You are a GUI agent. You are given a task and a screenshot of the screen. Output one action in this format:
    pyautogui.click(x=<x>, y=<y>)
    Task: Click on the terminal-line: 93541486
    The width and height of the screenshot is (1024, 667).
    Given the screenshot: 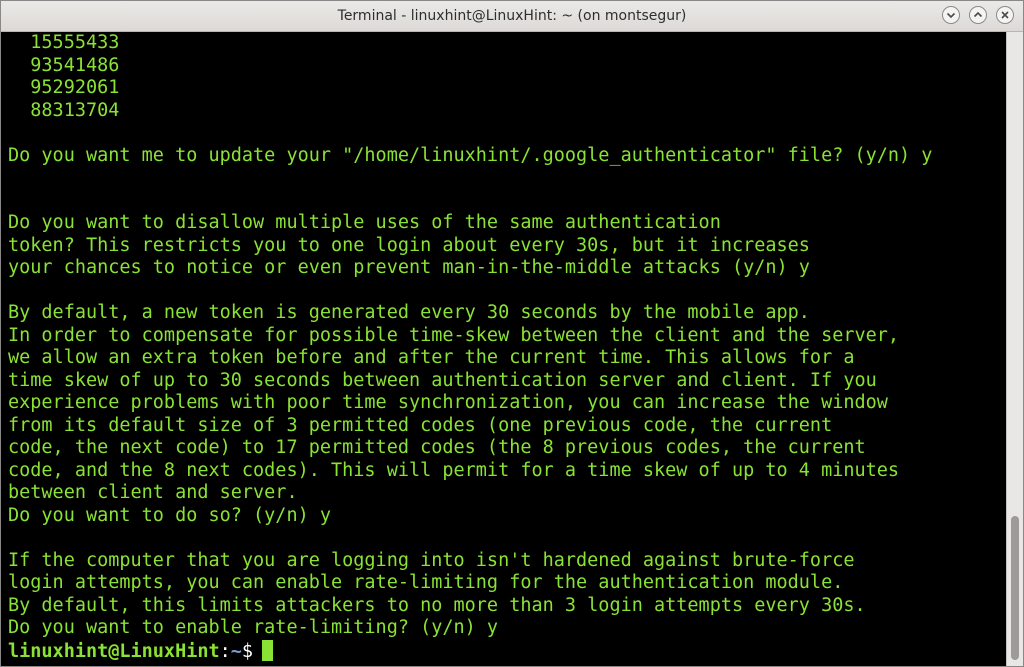 What is the action you would take?
    pyautogui.click(x=64, y=65)
    